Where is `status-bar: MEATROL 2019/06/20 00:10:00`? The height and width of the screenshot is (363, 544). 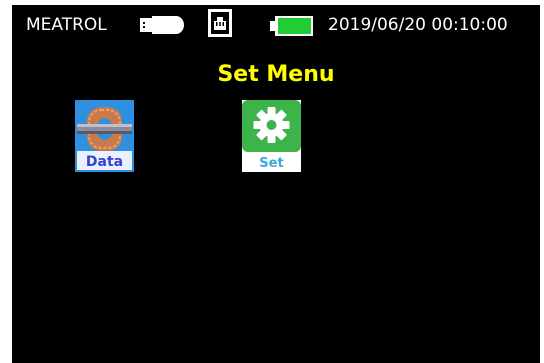
status-bar: MEATROL 2019/06/20 00:10:00 is located at coordinates (276, 26).